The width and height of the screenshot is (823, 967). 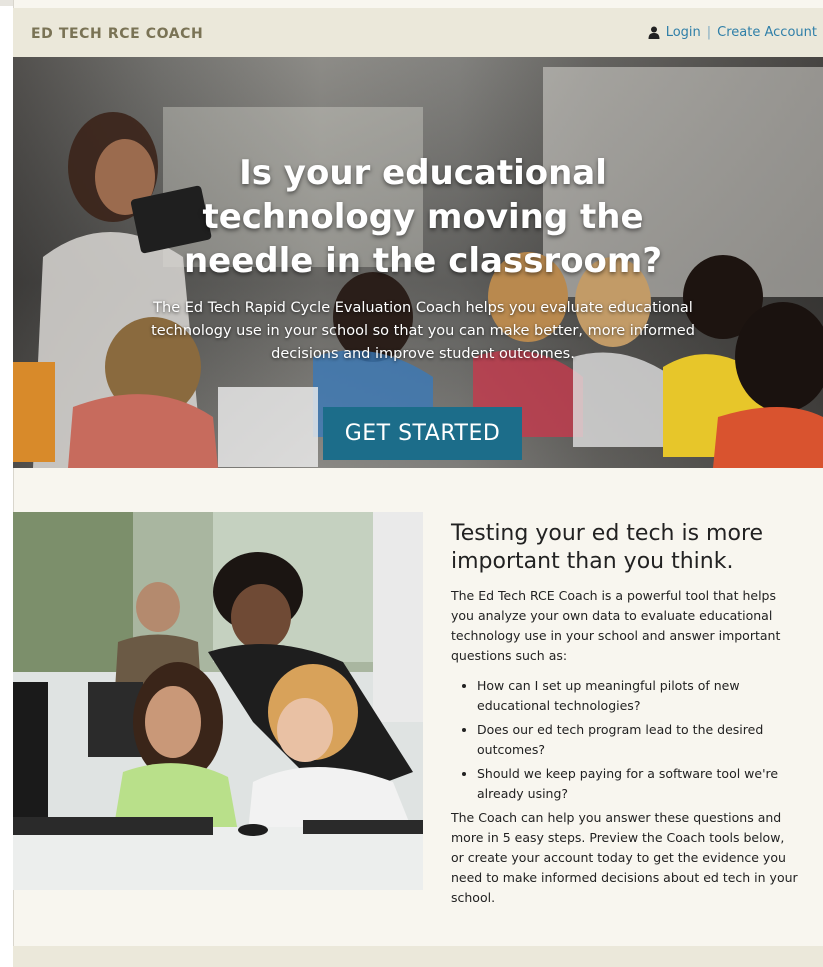 What do you see at coordinates (422, 433) in the screenshot?
I see `get-started-button: GET STARTED` at bounding box center [422, 433].